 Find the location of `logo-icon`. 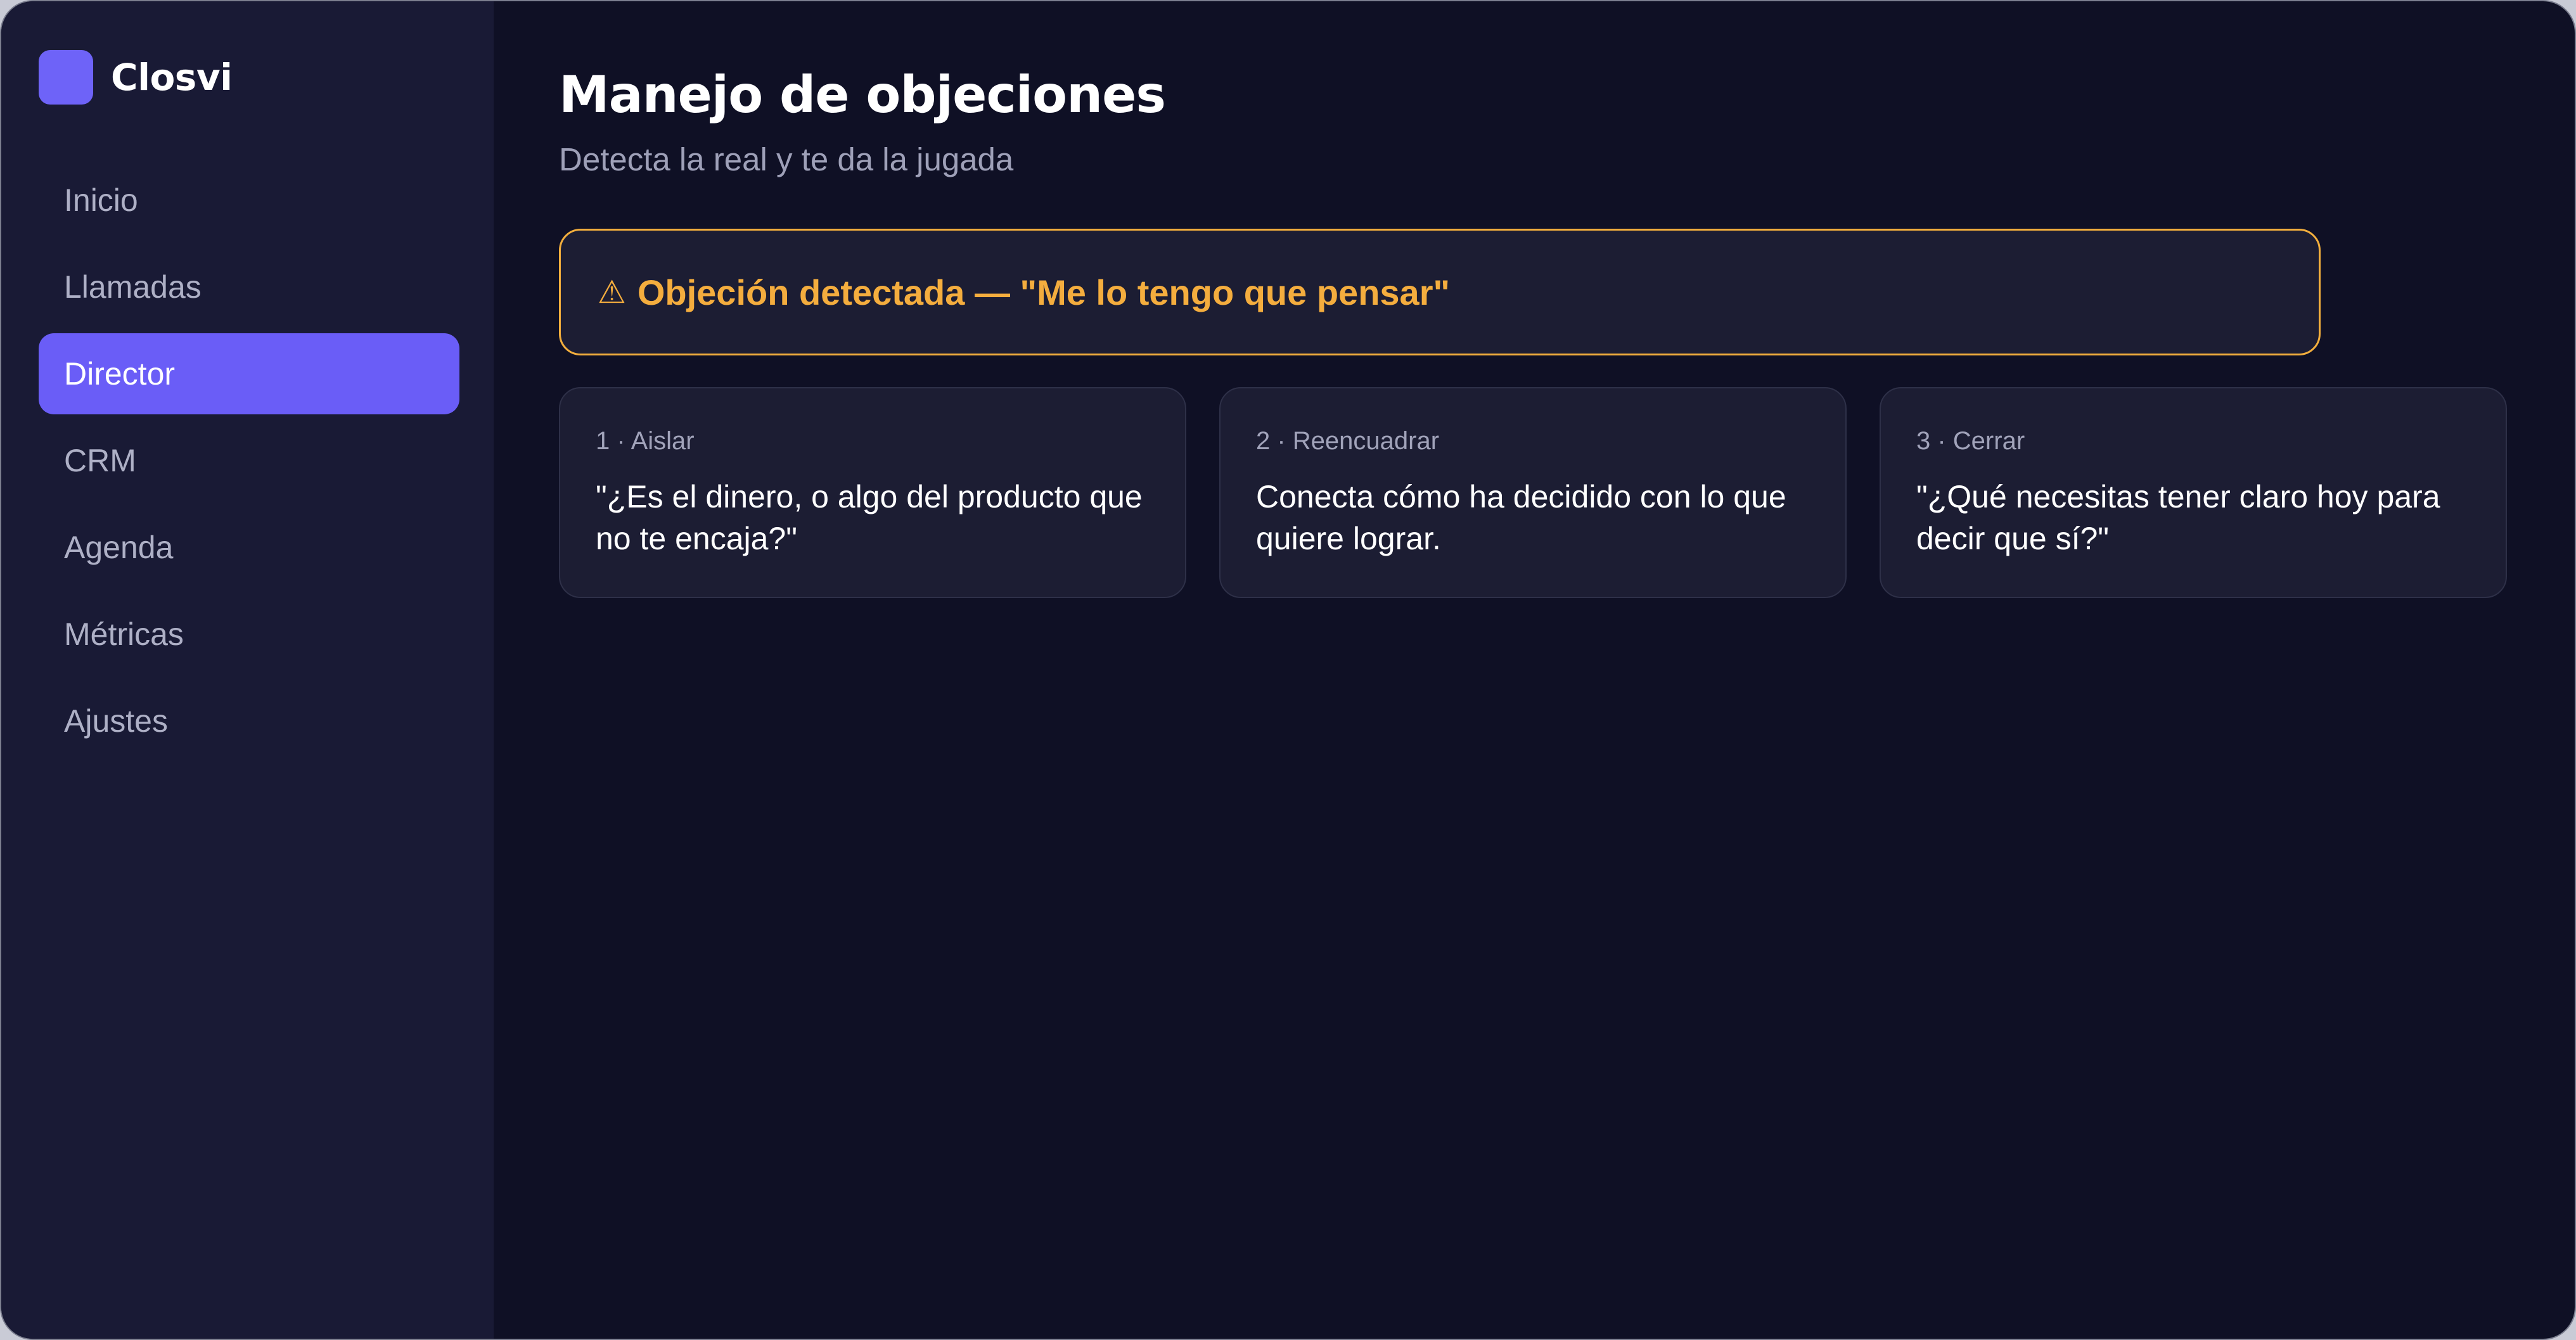

logo-icon is located at coordinates (66, 77).